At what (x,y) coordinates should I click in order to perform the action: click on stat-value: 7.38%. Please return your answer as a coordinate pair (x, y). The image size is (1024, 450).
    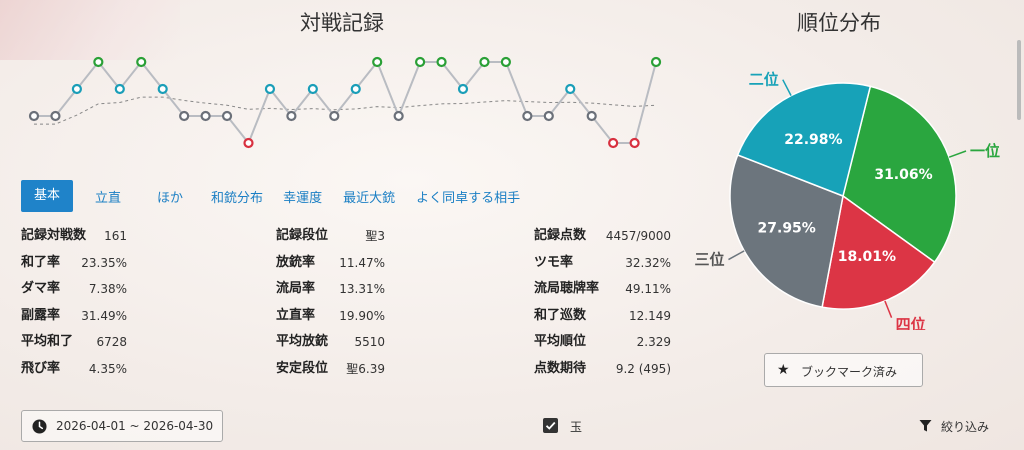
    Looking at the image, I should click on (107, 289).